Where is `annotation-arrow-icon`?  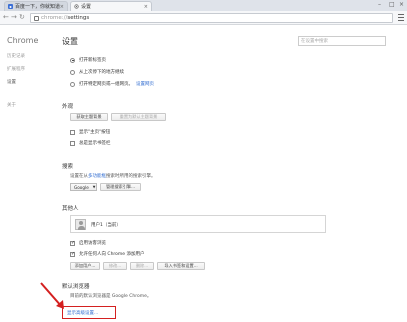 annotation-arrow-icon is located at coordinates (52, 295).